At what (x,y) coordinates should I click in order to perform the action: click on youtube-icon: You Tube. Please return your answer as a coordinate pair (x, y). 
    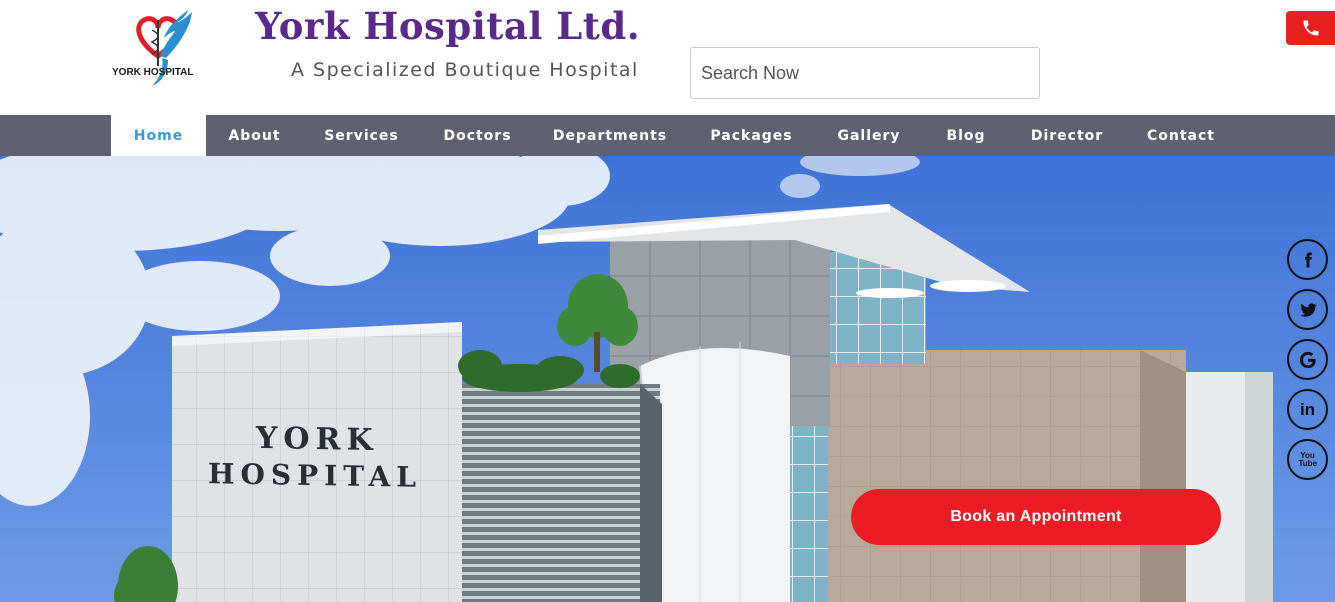
    Looking at the image, I should click on (1308, 459).